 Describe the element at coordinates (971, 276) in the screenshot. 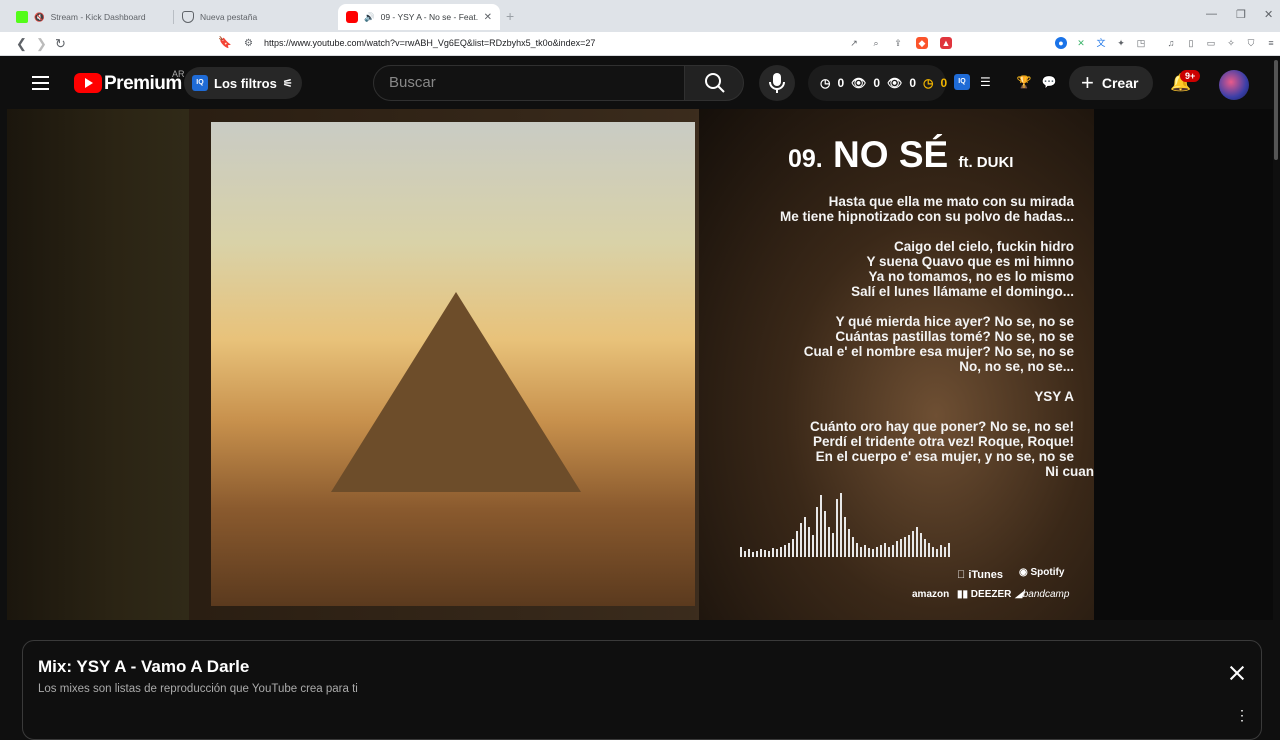

I see `lyric-line: Ya no tomamos, no es lo mismo` at that location.